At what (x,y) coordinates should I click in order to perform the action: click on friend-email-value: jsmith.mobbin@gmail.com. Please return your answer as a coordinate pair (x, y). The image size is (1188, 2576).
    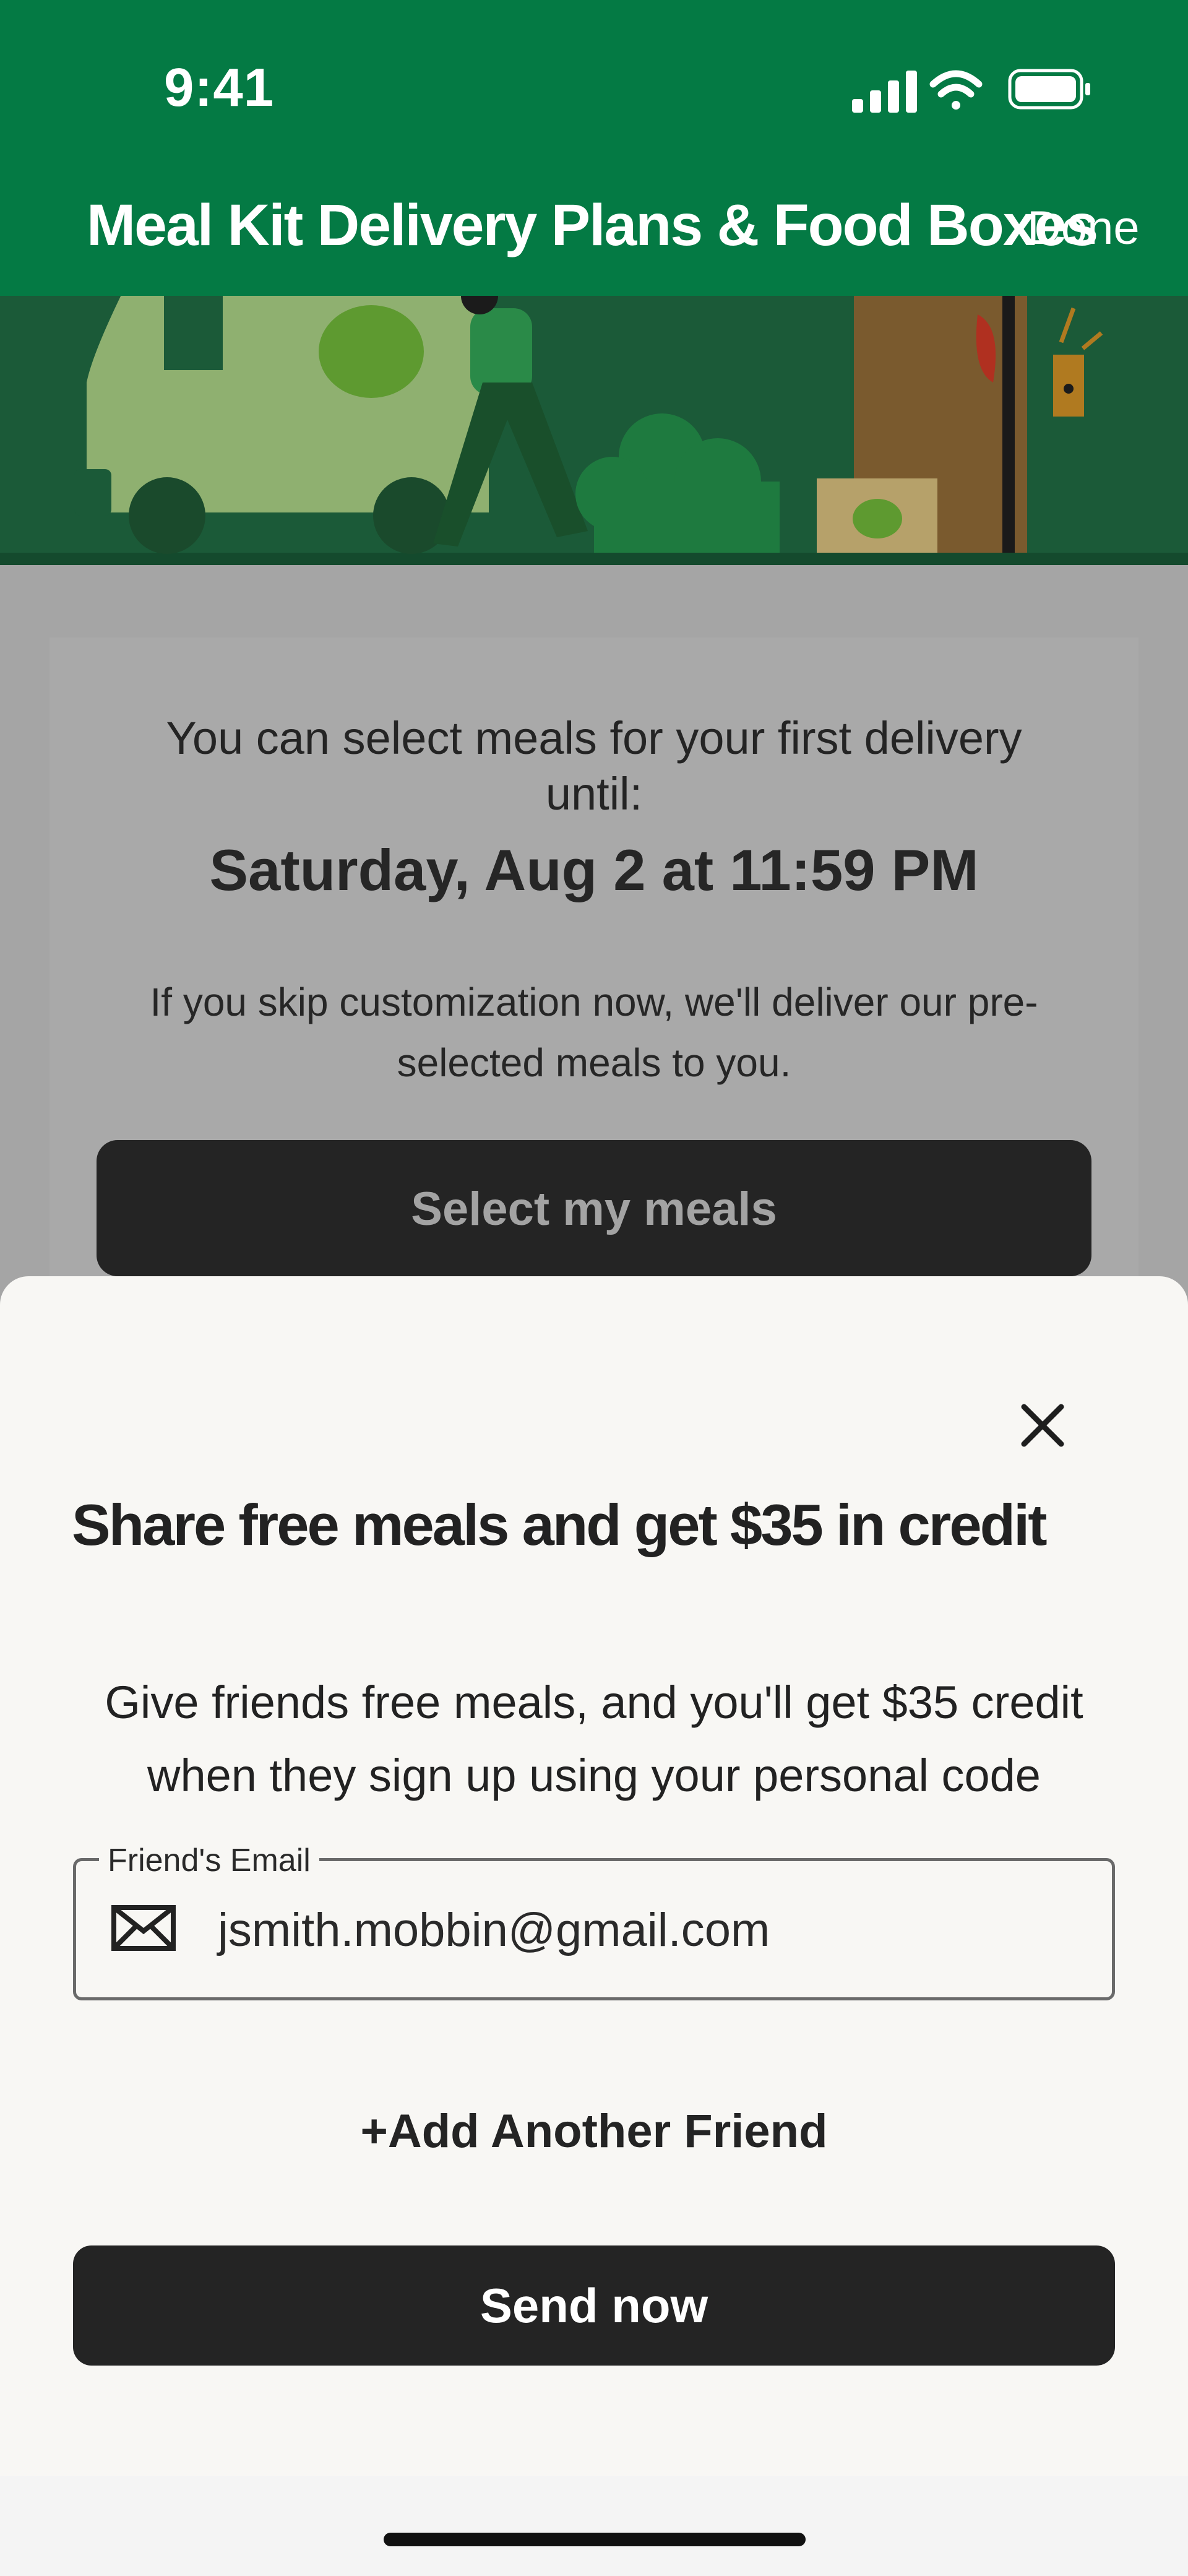
    Looking at the image, I should click on (494, 1930).